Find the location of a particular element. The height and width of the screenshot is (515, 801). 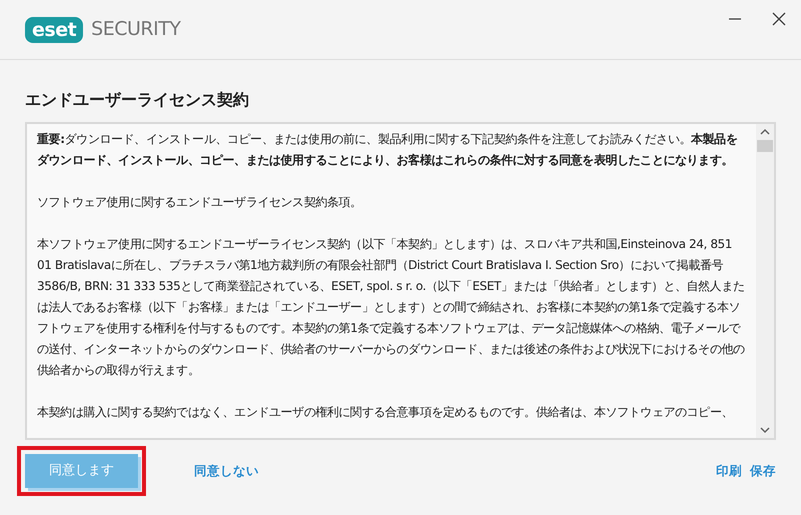

agree-button: 同意します is located at coordinates (81, 471).